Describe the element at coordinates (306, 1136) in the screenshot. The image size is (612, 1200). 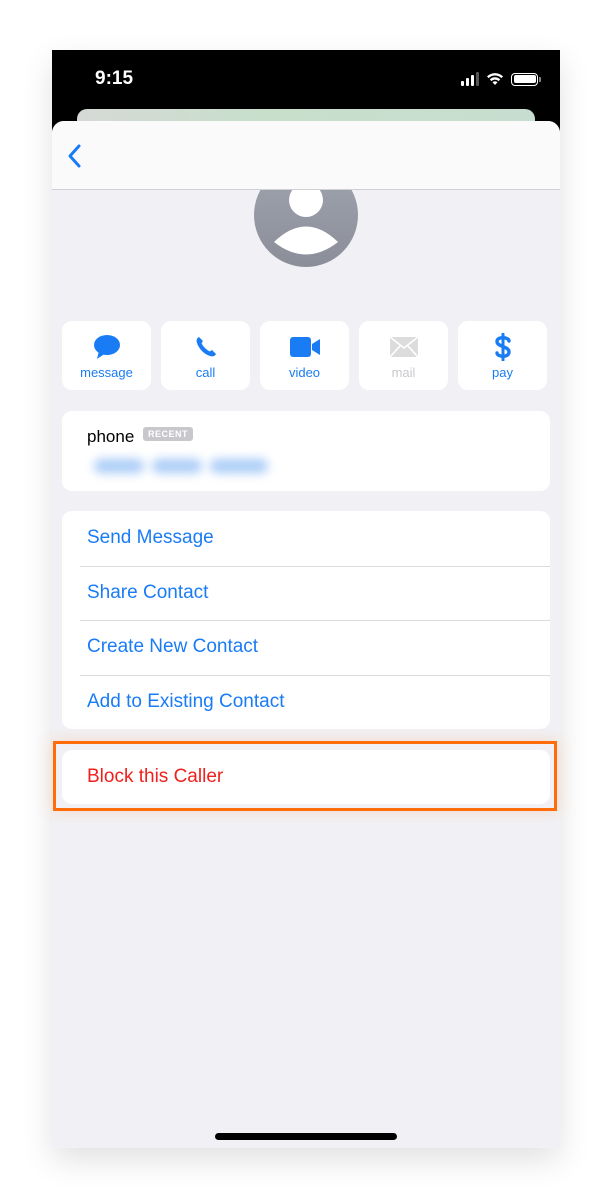
I see `home-indicator` at that location.